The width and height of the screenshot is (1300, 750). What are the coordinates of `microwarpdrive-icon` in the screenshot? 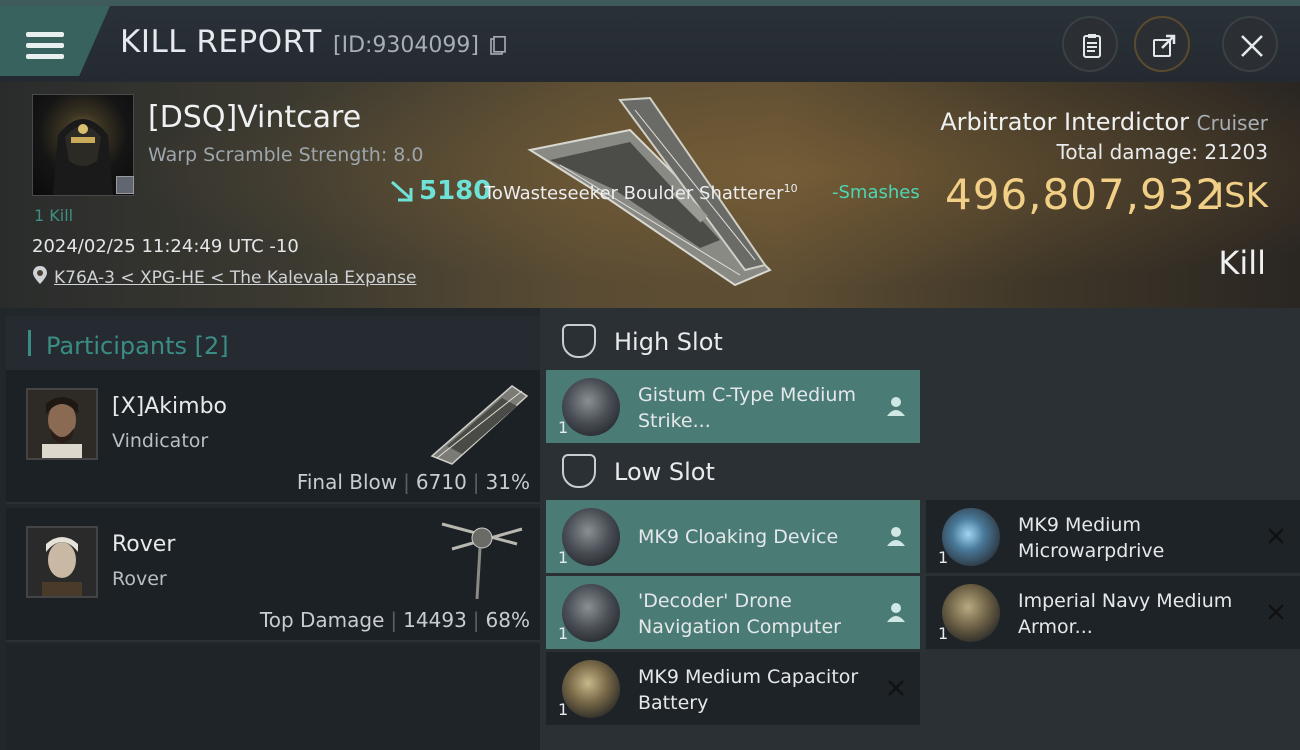 It's located at (971, 537).